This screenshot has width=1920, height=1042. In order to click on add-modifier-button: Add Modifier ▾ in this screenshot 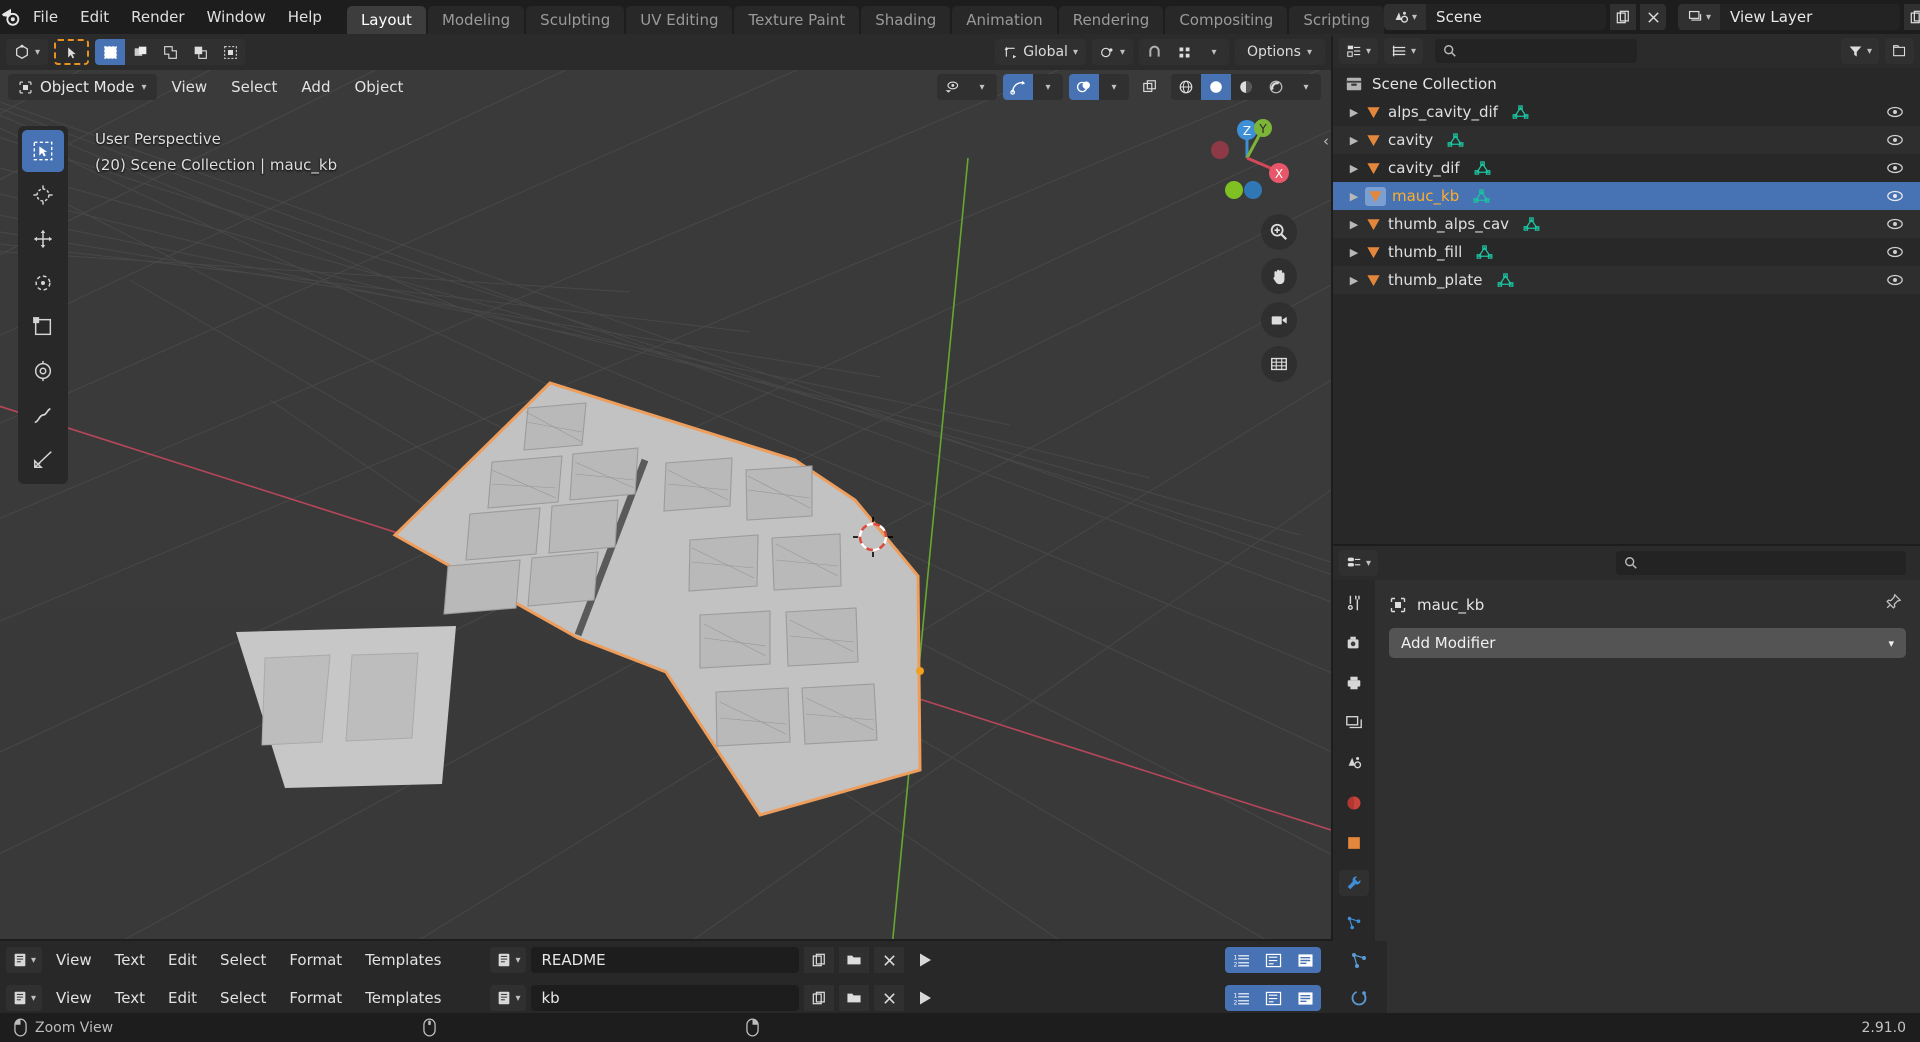, I will do `click(1647, 643)`.